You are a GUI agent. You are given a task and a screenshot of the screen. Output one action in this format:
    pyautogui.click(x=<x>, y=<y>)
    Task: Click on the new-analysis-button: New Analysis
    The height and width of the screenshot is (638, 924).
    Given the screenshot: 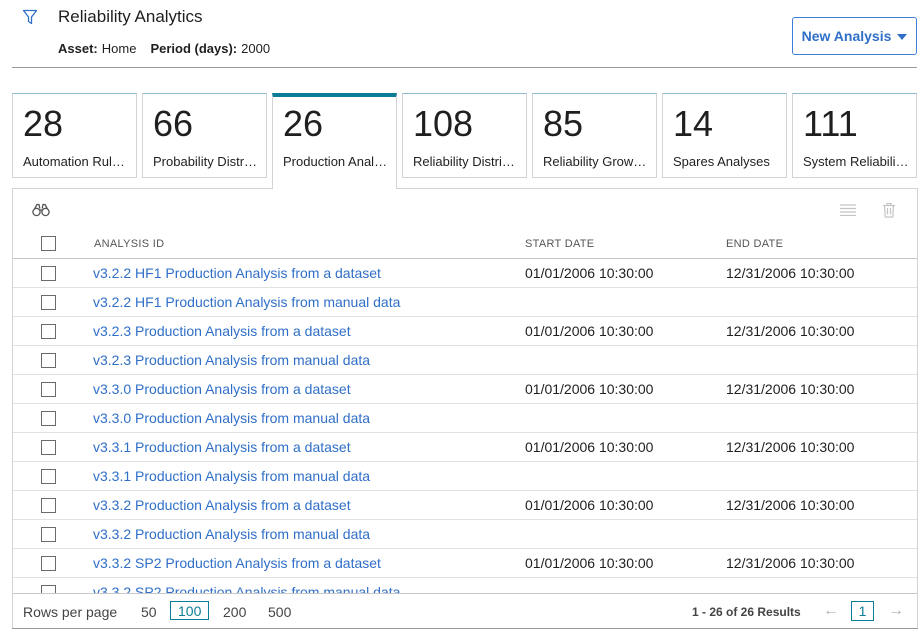 What is the action you would take?
    pyautogui.click(x=854, y=36)
    